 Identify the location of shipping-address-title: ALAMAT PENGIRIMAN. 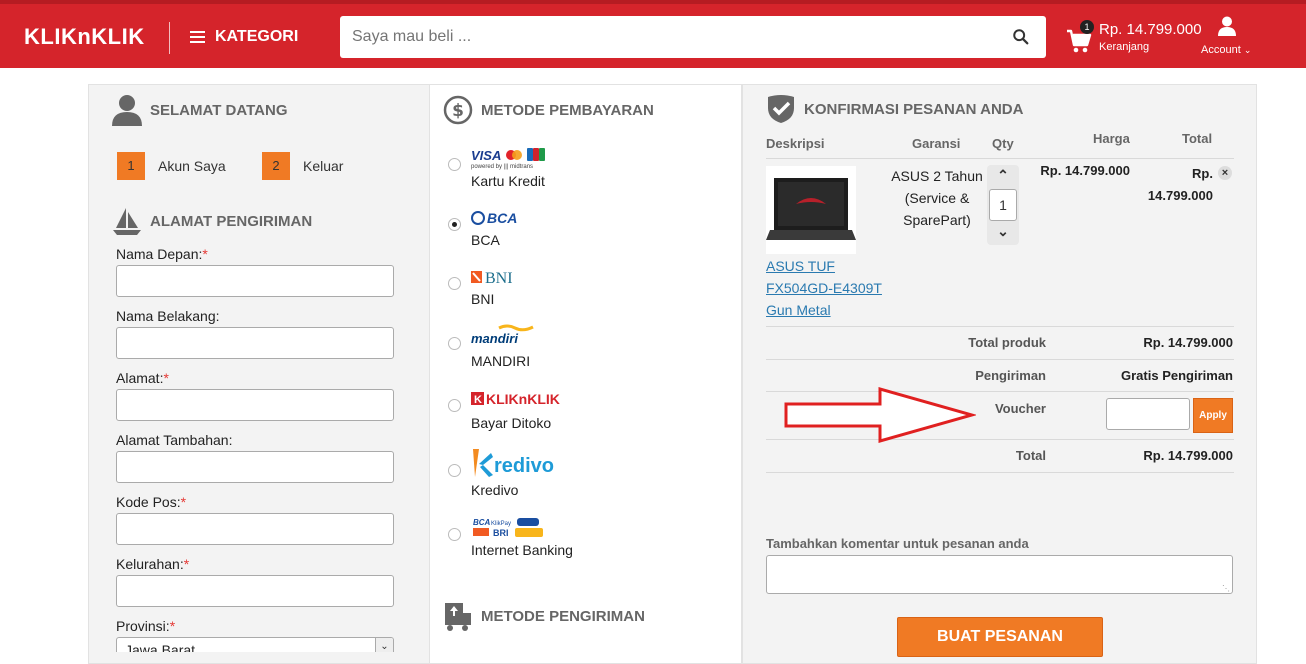
(231, 221).